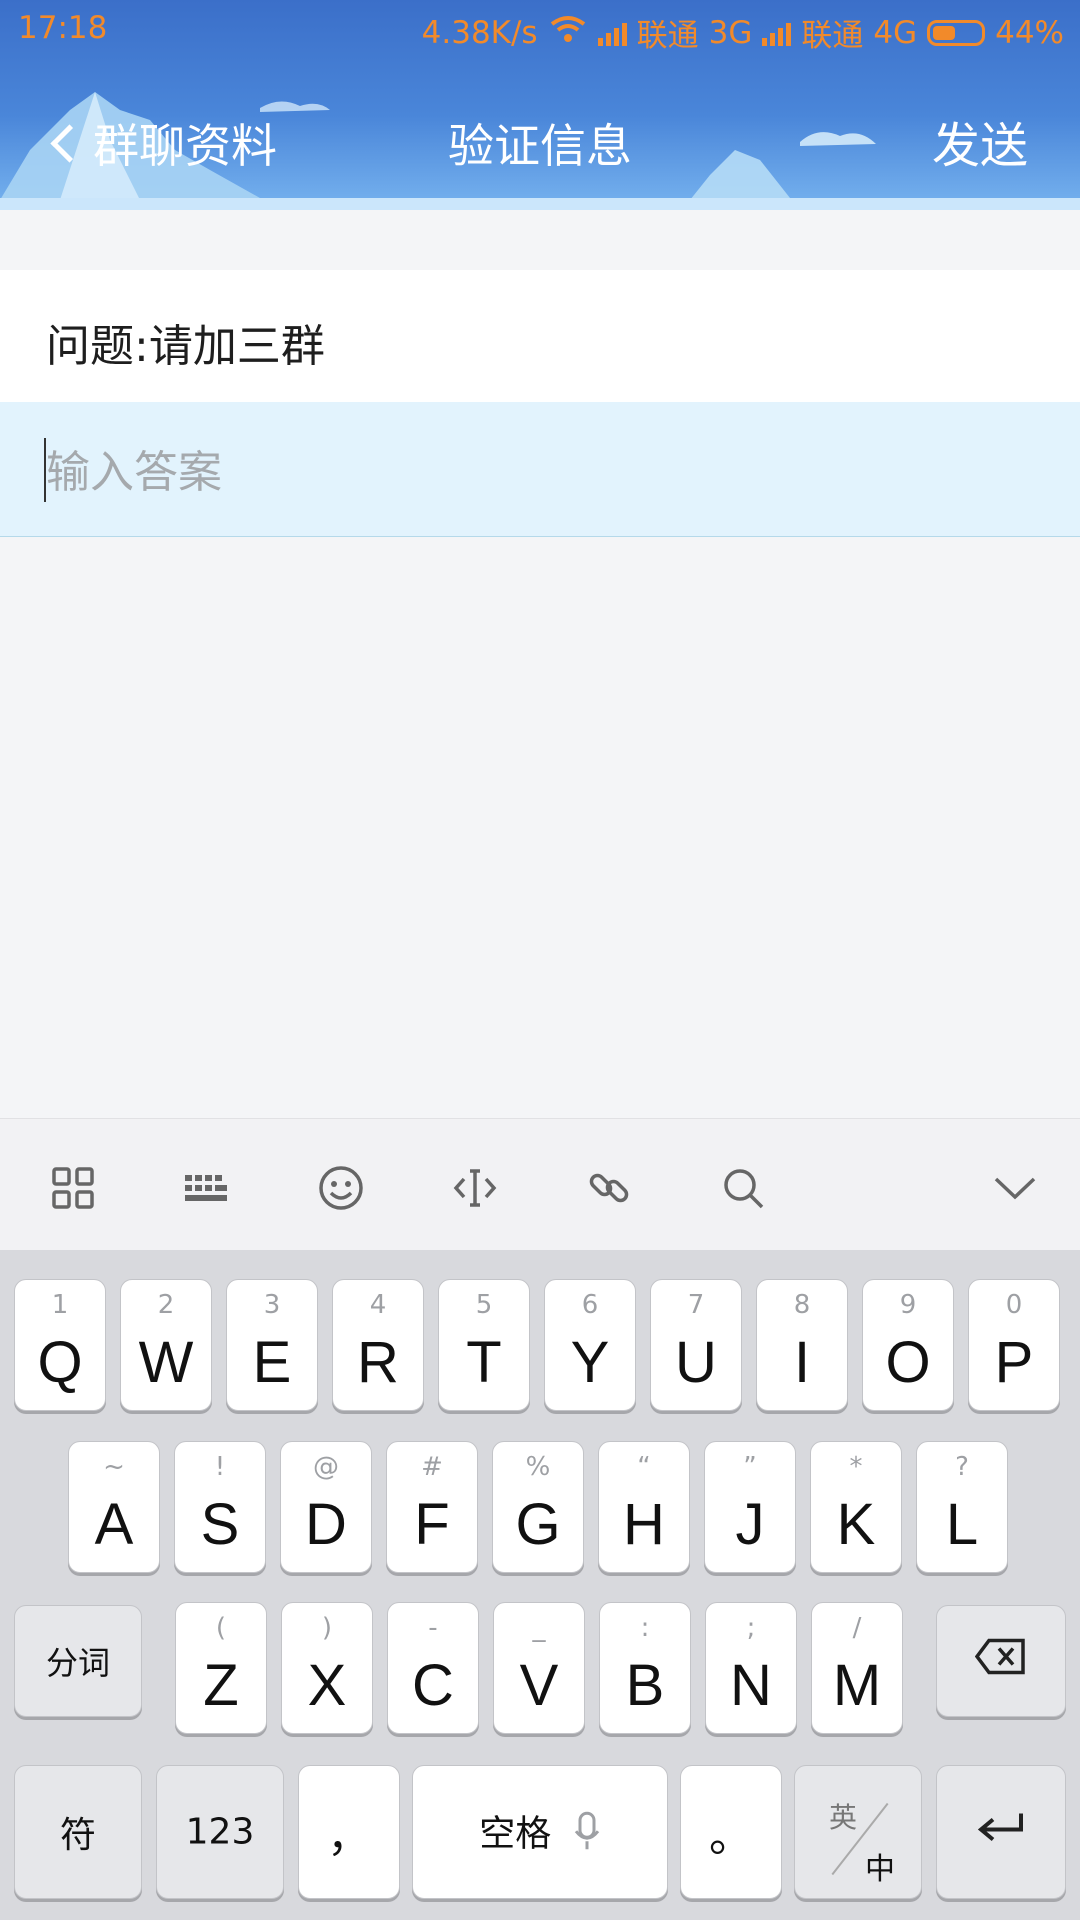 This screenshot has height=1920, width=1080. Describe the element at coordinates (908, 1362) in the screenshot. I see `key-letter: O` at that location.